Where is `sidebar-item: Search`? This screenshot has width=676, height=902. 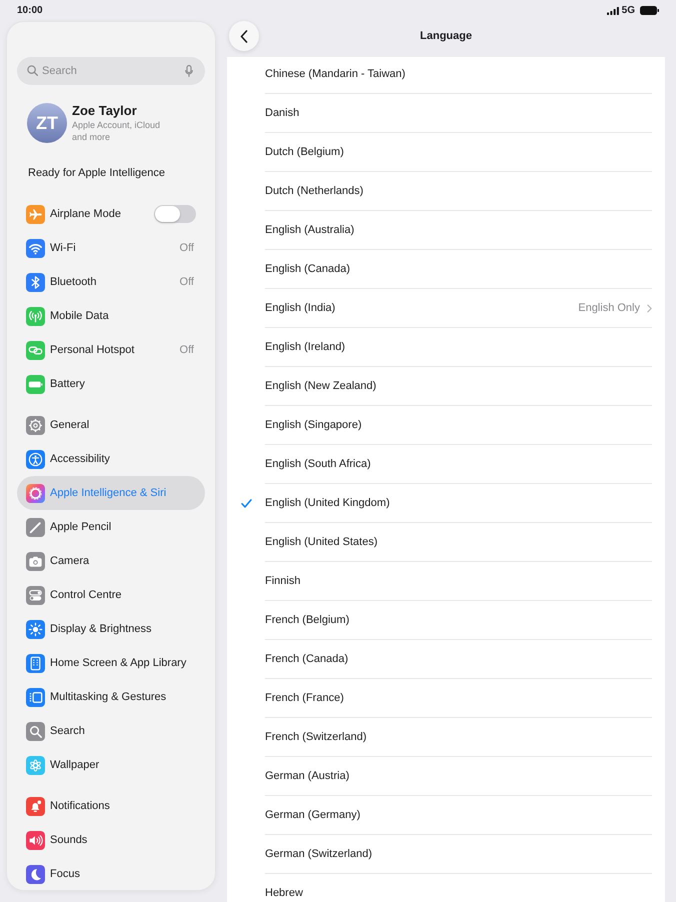
sidebar-item: Search is located at coordinates (111, 731).